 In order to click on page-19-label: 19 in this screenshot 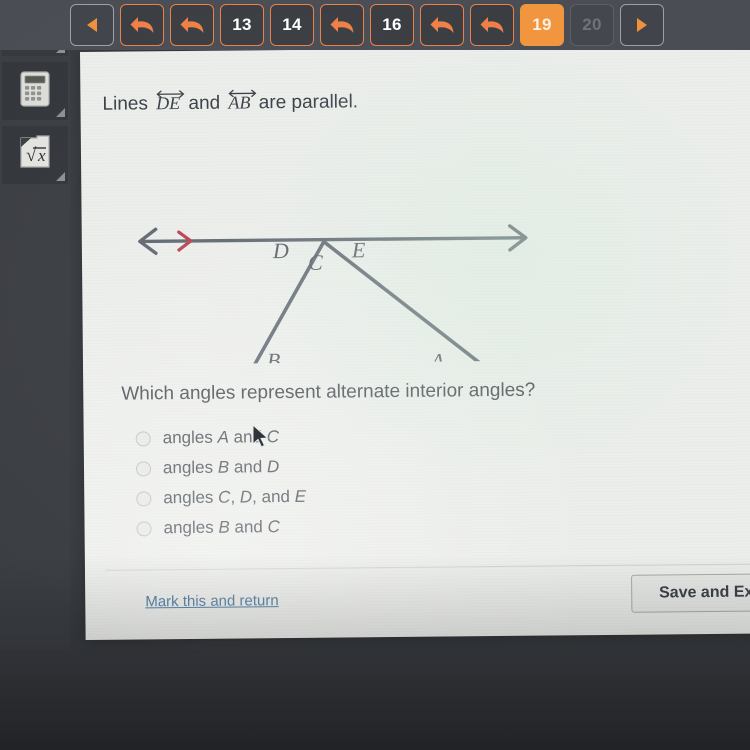, I will do `click(542, 24)`.